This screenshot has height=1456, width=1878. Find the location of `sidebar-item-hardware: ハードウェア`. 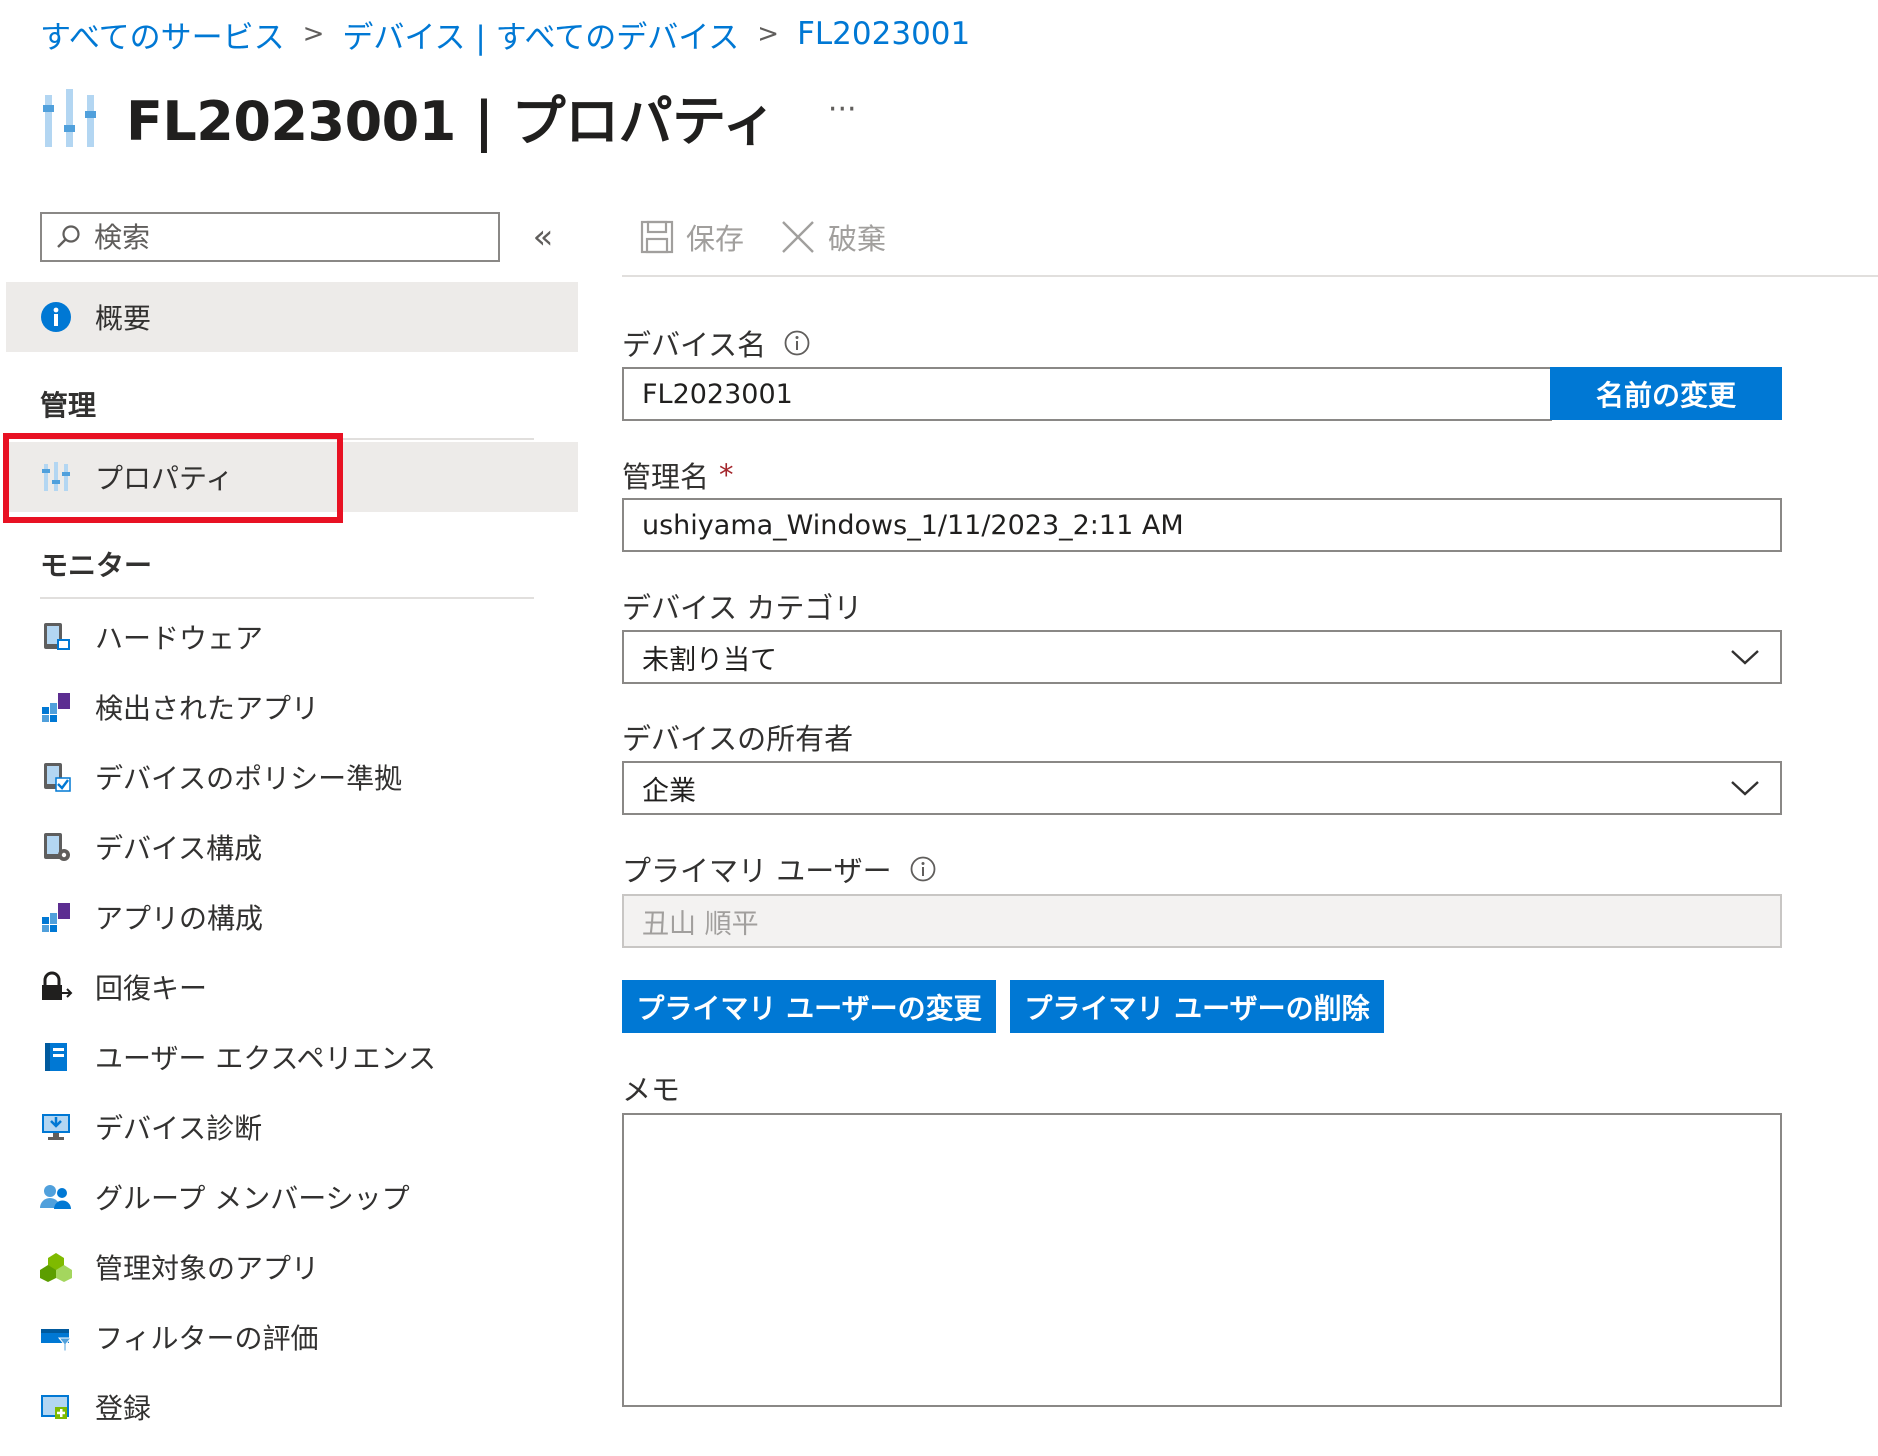

sidebar-item-hardware: ハードウェア is located at coordinates (292, 637).